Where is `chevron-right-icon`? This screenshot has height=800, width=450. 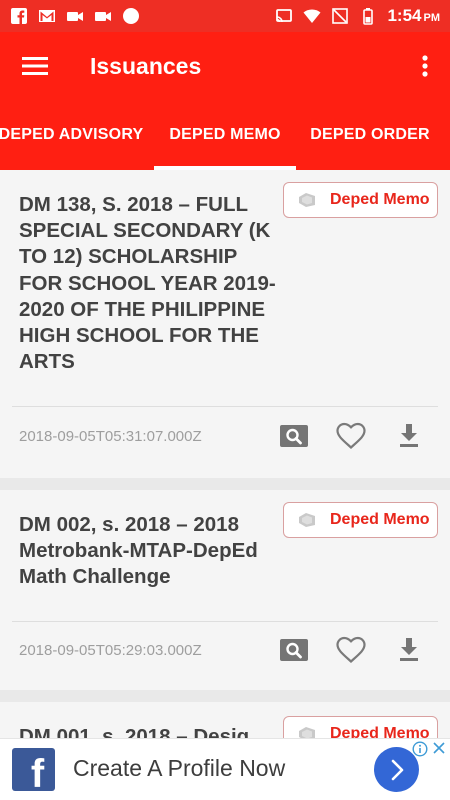
chevron-right-icon is located at coordinates (397, 769).